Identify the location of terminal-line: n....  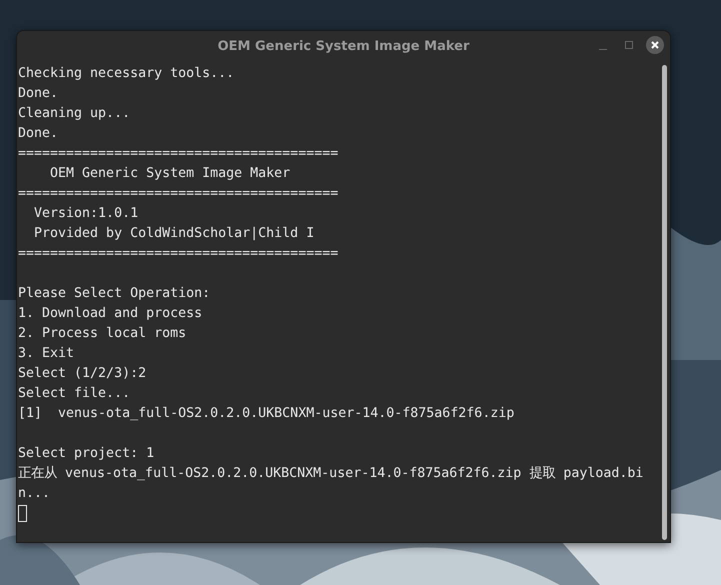
(34, 494).